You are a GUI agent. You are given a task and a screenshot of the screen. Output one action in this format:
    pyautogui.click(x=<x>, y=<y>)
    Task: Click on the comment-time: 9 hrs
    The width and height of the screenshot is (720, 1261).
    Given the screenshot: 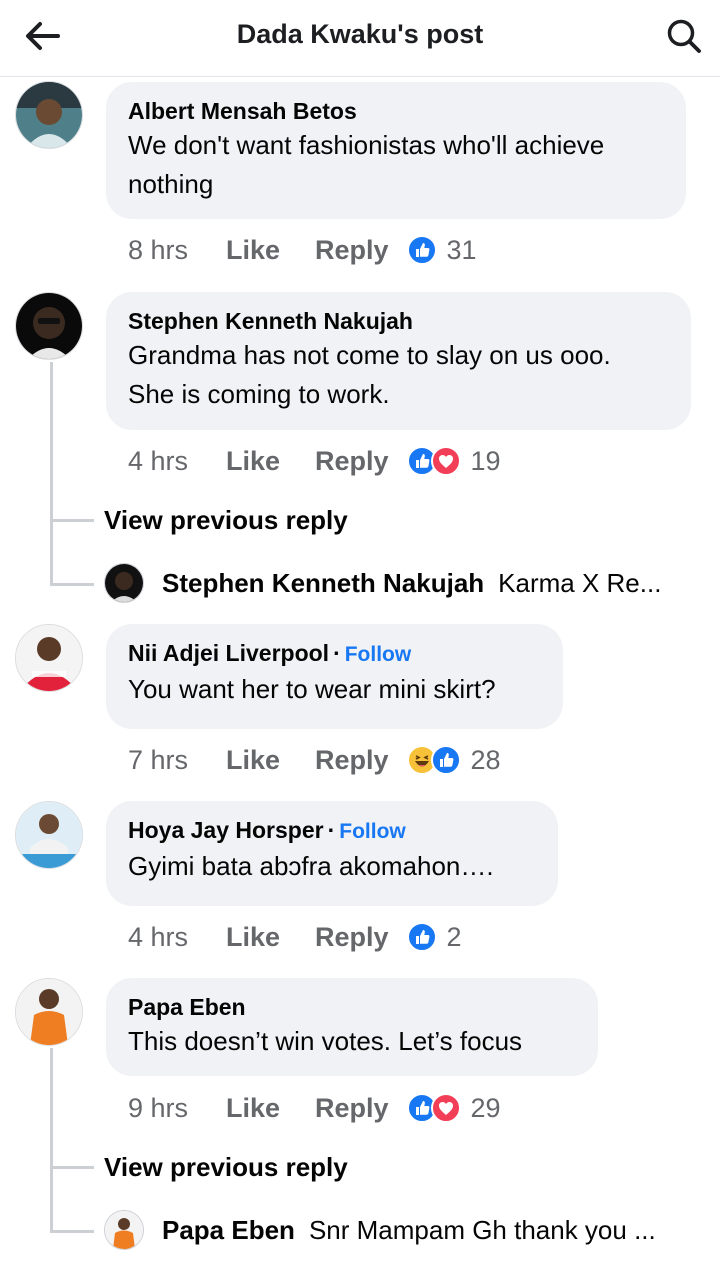 What is the action you would take?
    pyautogui.click(x=158, y=1107)
    